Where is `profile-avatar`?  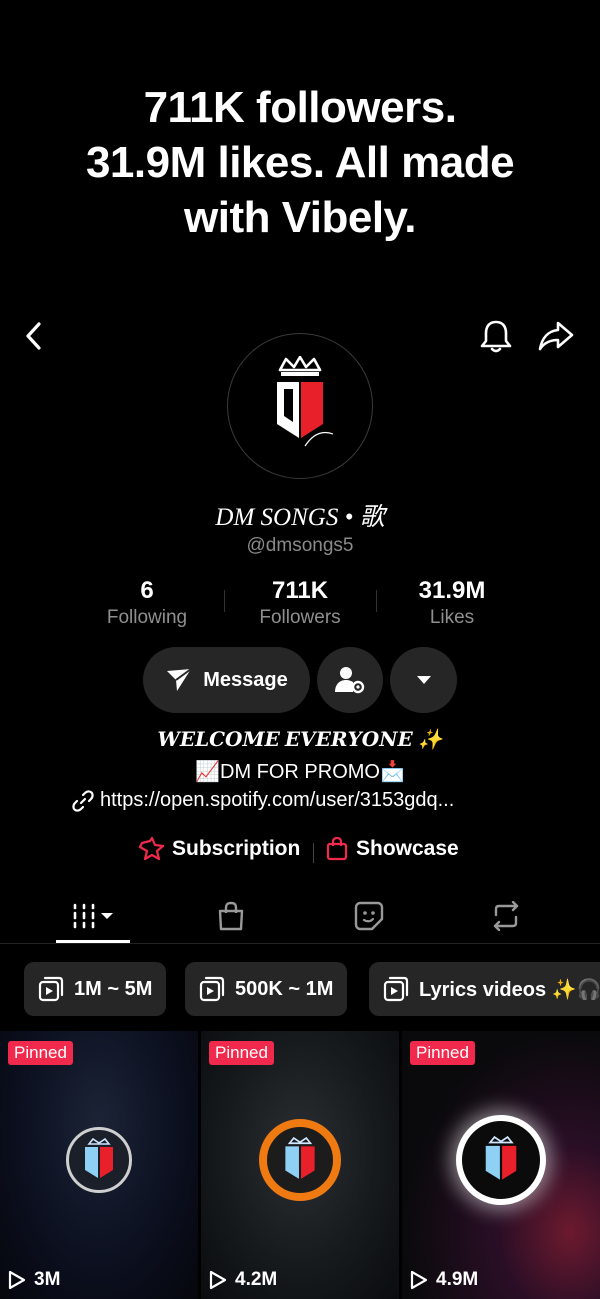
profile-avatar is located at coordinates (300, 406).